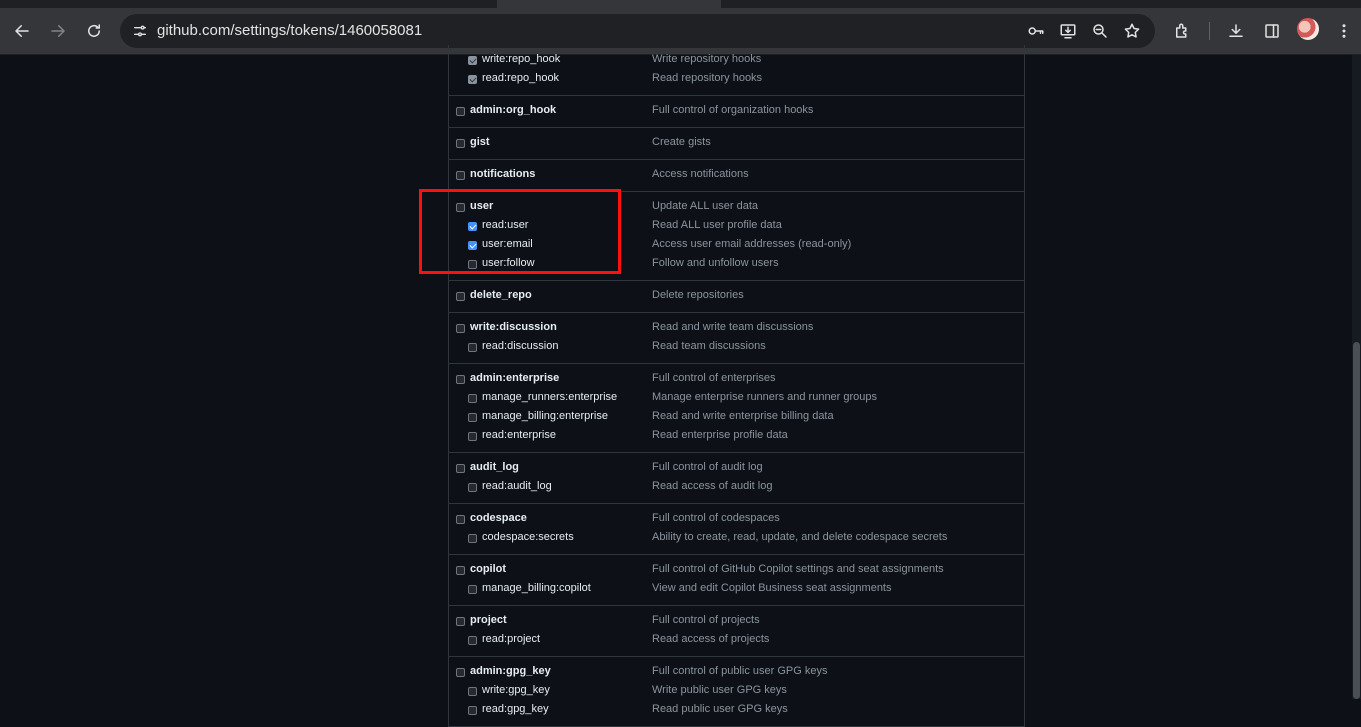  I want to click on scope-row-read-audit-log: read:audit_log Read access of audit log, so click(736, 487).